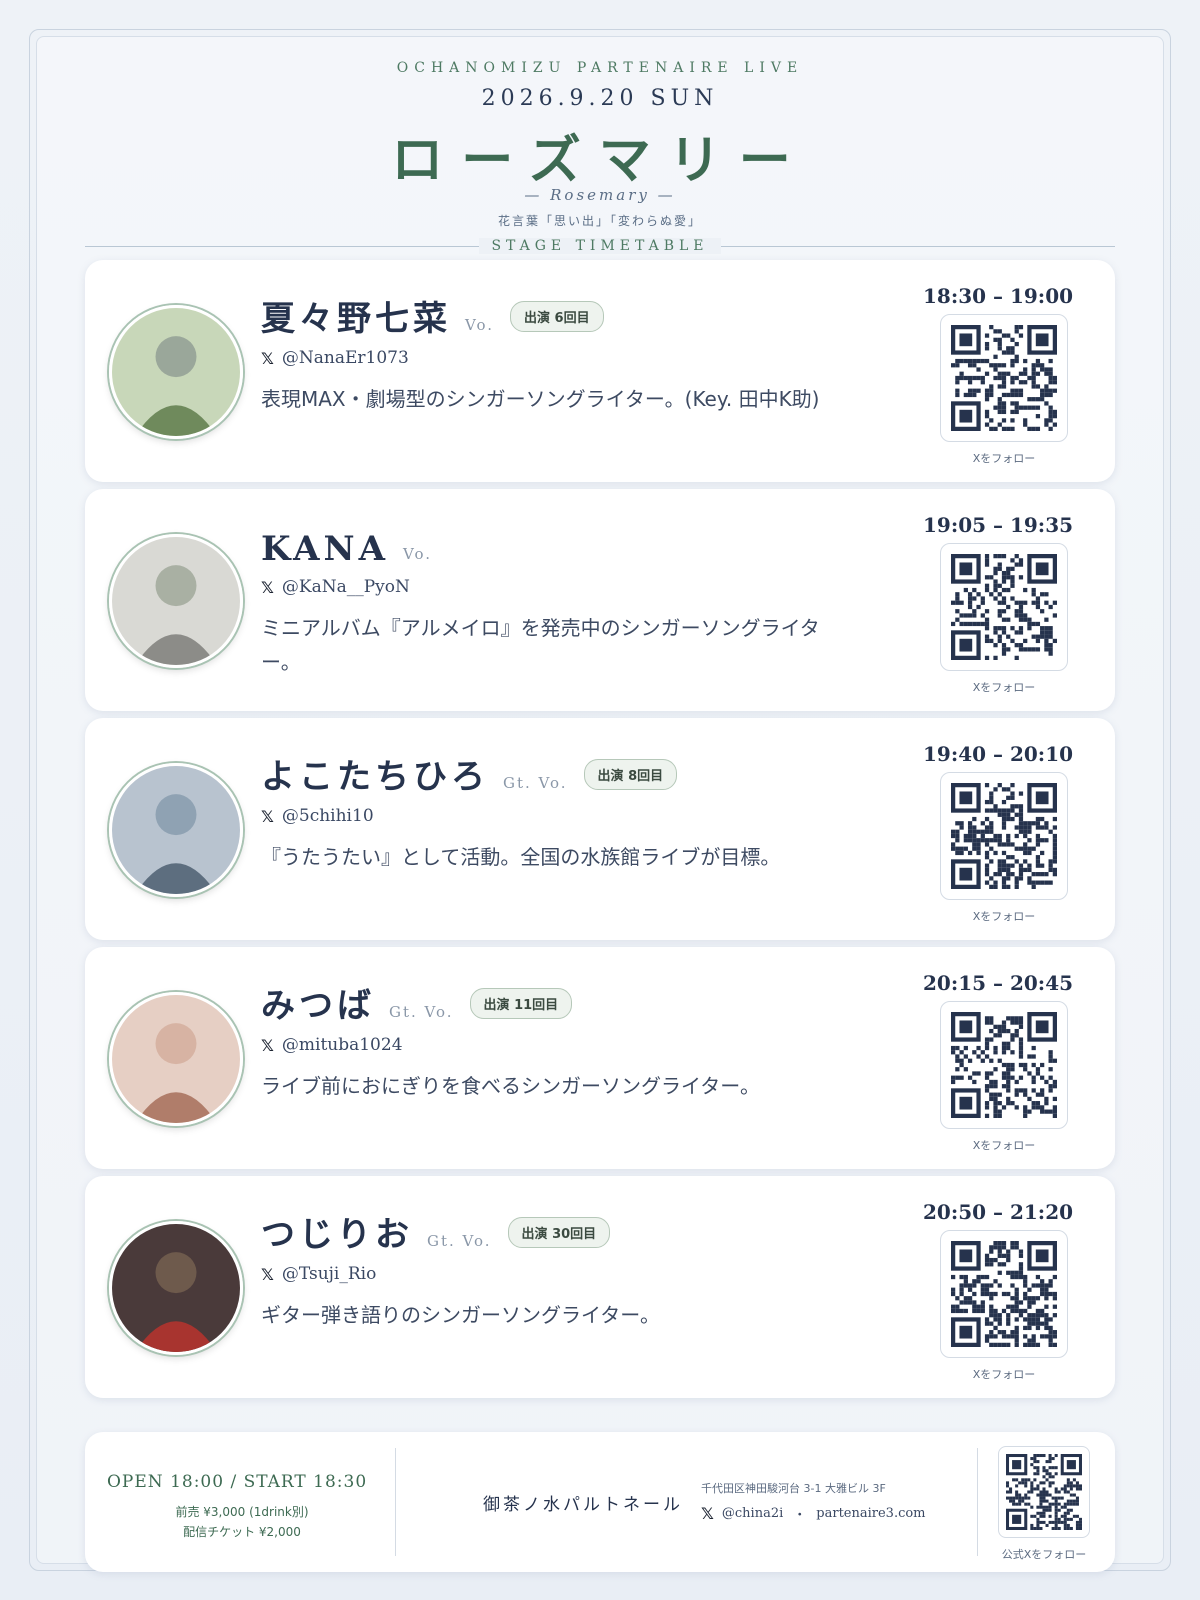 This screenshot has width=1200, height=1600. What do you see at coordinates (460, 1315) in the screenshot?
I see `performer-description: ギター弾き語りのシンガーソングライター。` at bounding box center [460, 1315].